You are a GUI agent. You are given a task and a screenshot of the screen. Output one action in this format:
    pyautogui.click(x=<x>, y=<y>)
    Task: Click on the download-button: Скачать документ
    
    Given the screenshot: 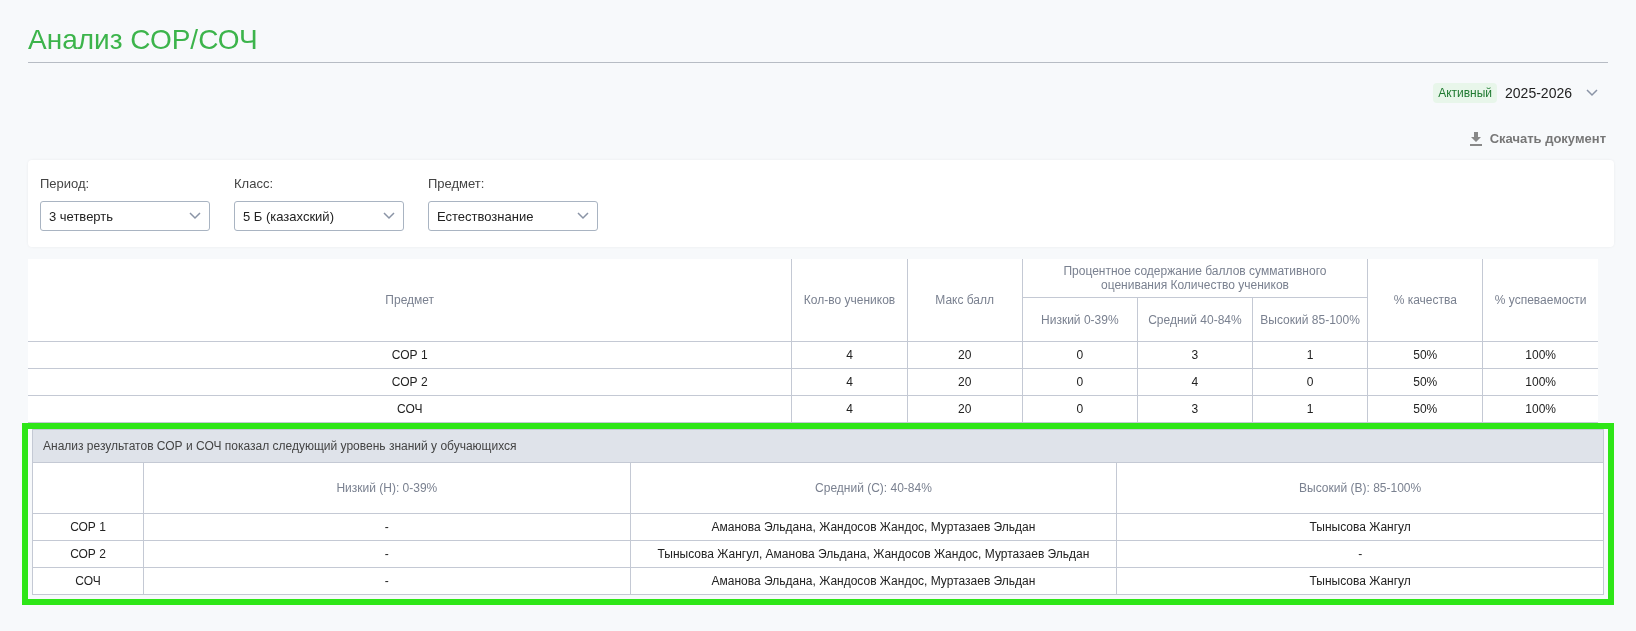 What is the action you would take?
    pyautogui.click(x=1537, y=138)
    